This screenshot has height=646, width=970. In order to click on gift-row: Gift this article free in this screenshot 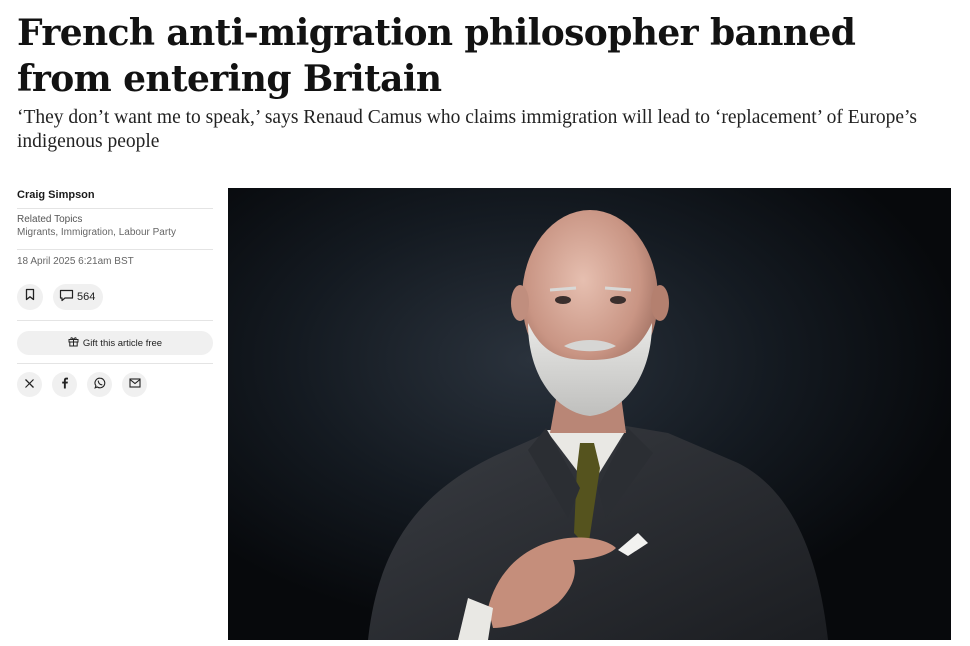, I will do `click(115, 342)`.